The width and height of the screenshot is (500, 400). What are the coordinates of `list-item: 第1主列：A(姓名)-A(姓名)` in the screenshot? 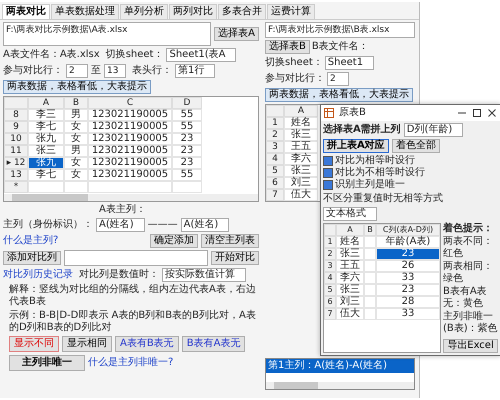 It's located at (340, 366).